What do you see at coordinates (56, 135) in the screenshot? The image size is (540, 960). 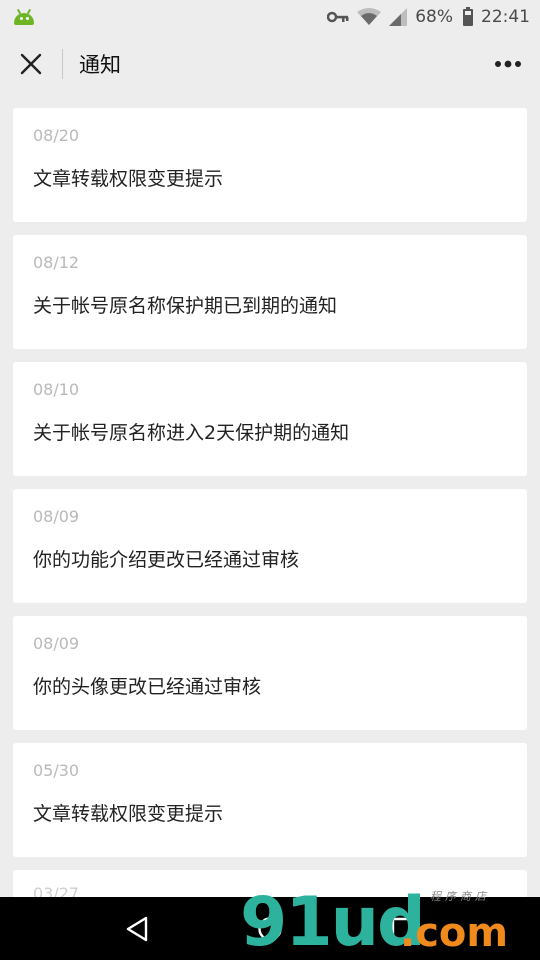 I see `notification-date: 08/20` at bounding box center [56, 135].